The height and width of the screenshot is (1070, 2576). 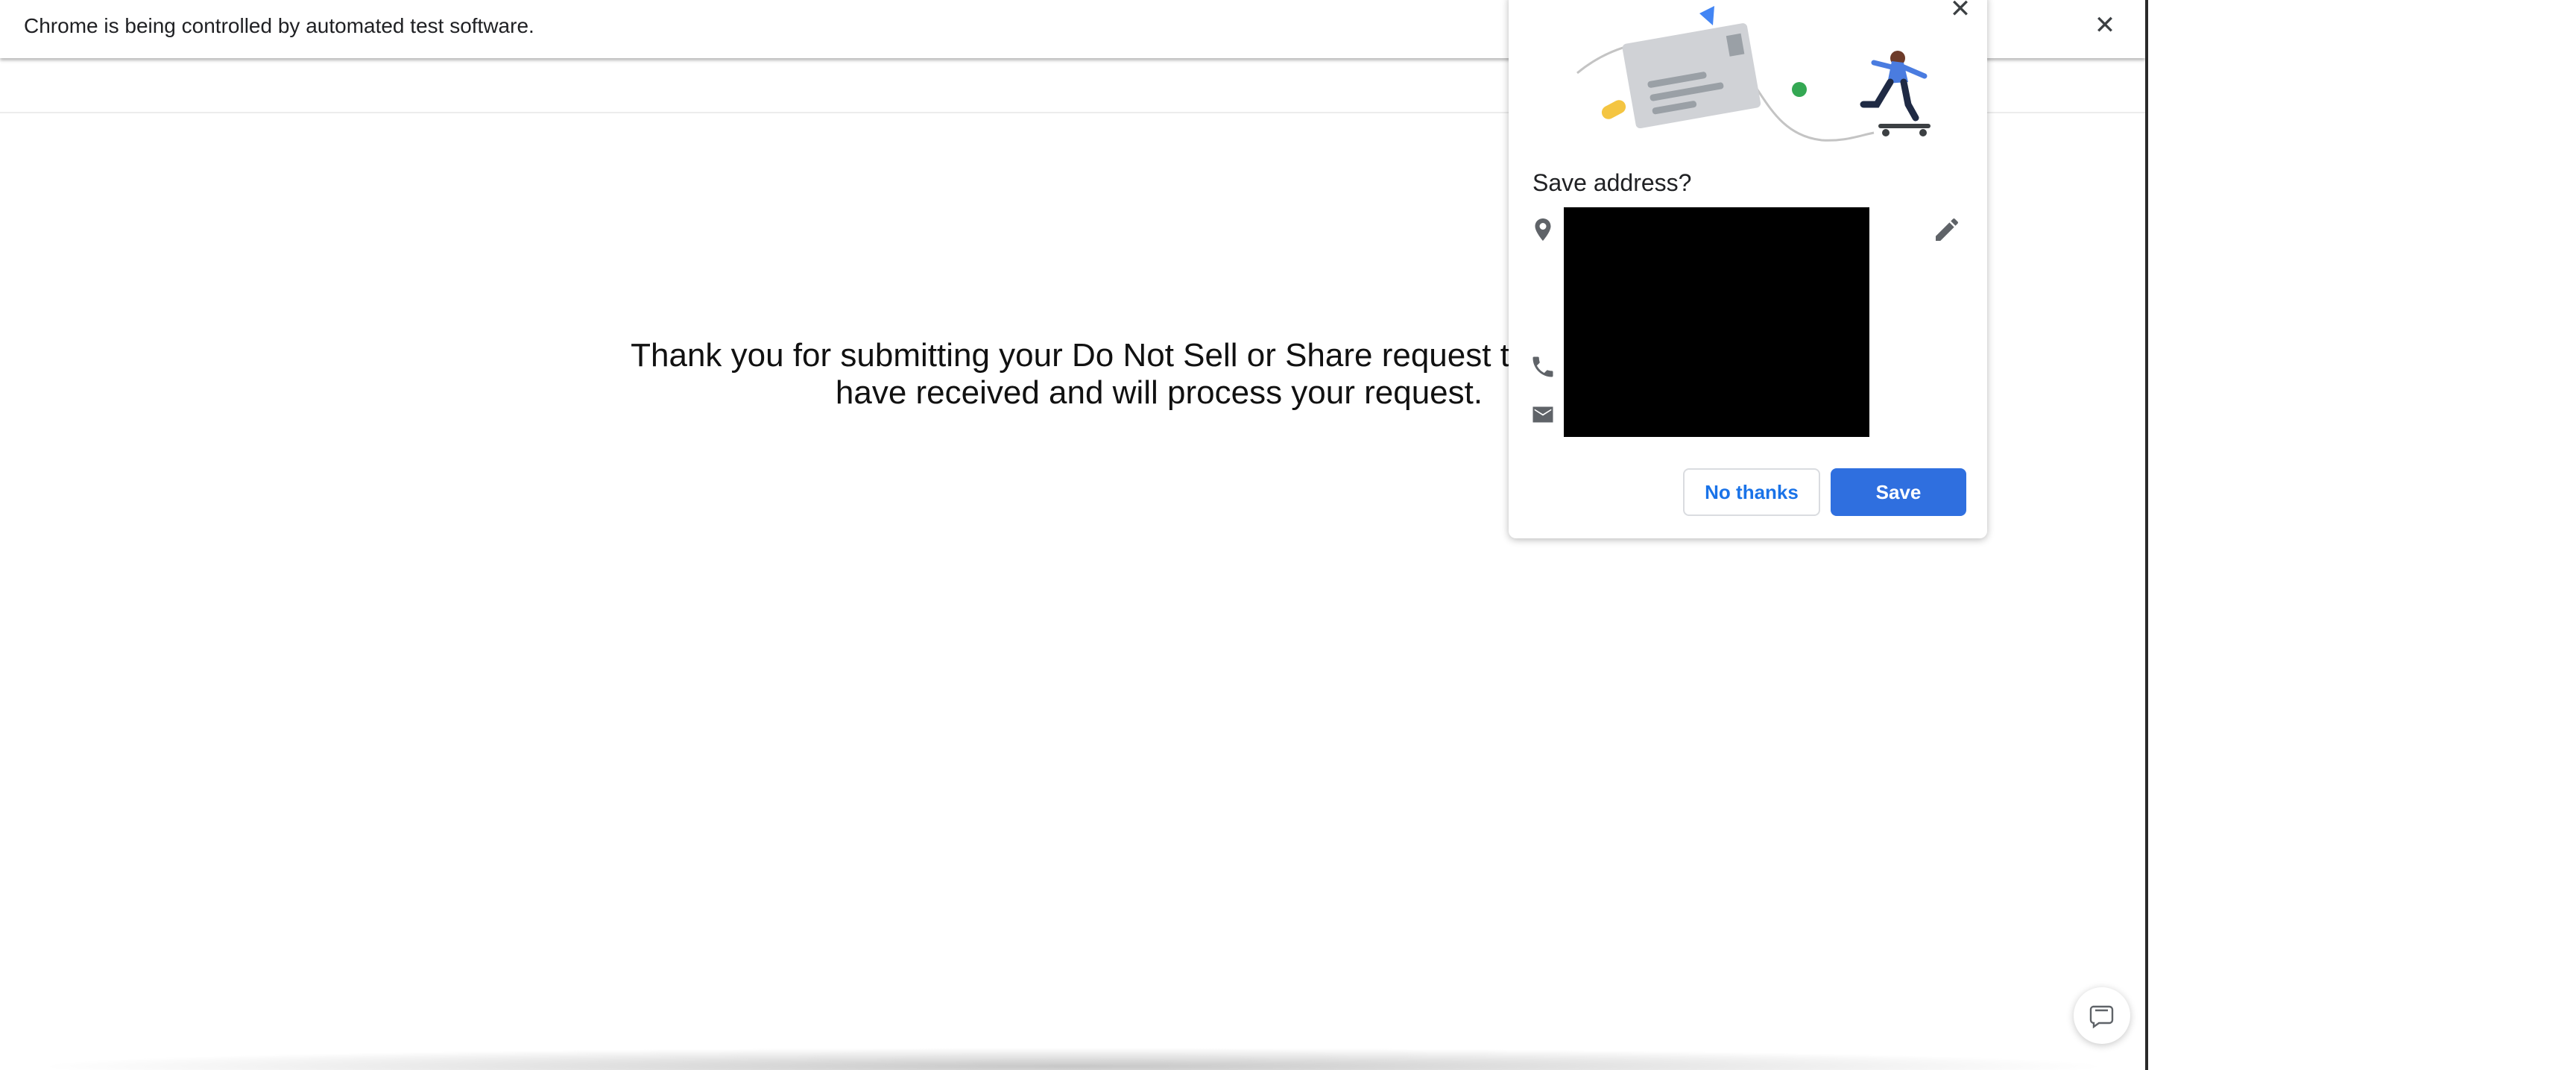 What do you see at coordinates (1947, 230) in the screenshot?
I see `pencil-icon` at bounding box center [1947, 230].